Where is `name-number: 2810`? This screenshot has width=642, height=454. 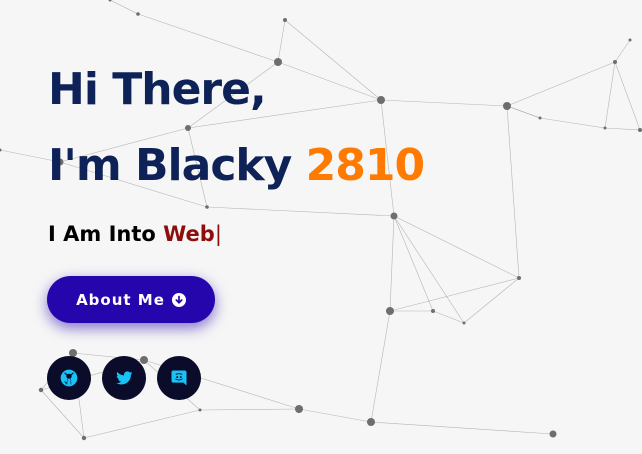 name-number: 2810 is located at coordinates (365, 165).